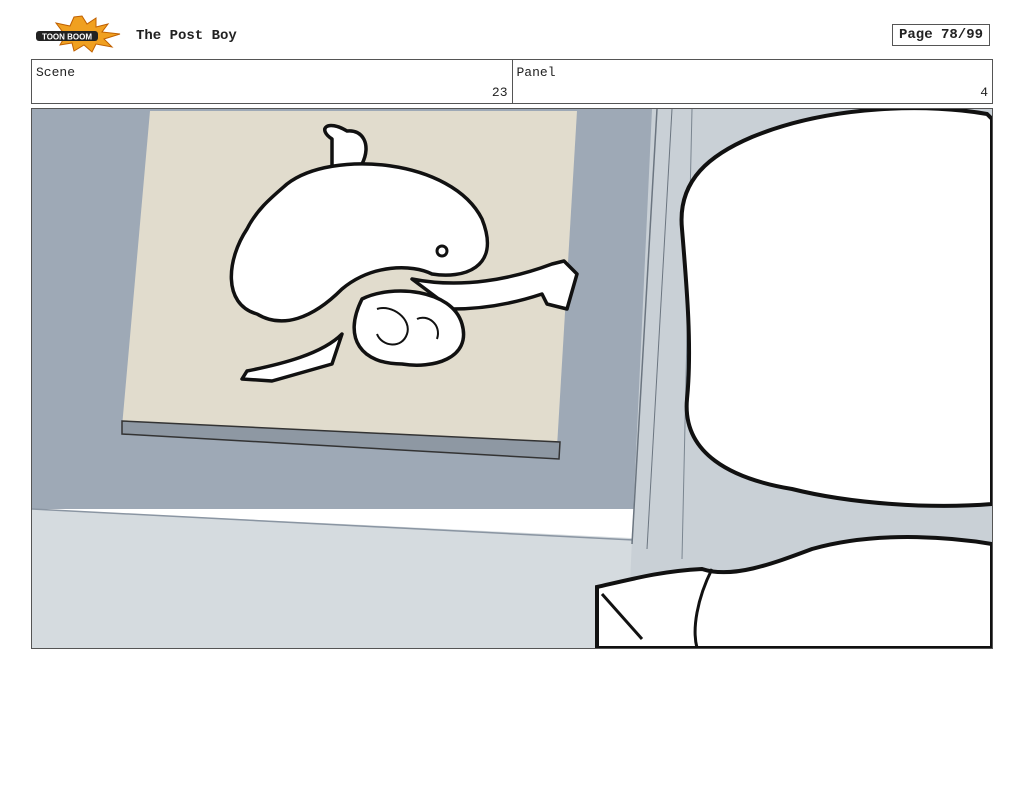 This screenshot has width=1024, height=793. Describe the element at coordinates (536, 72) in the screenshot. I see `panel-label: Panel` at that location.